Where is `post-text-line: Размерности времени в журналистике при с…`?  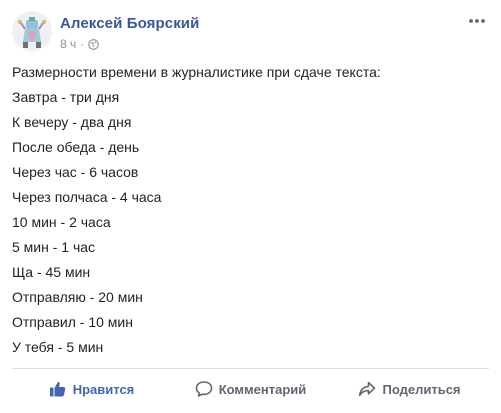 post-text-line: Размерности времени в журналистике при с… is located at coordinates (196, 72).